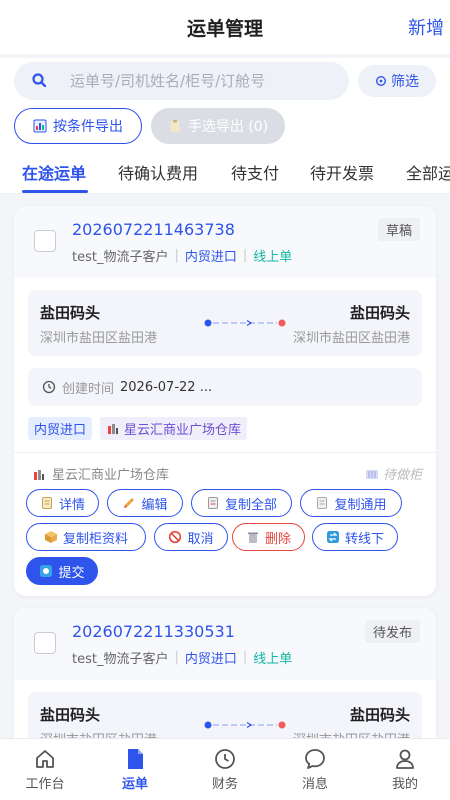  I want to click on submit-button: 提交, so click(62, 571).